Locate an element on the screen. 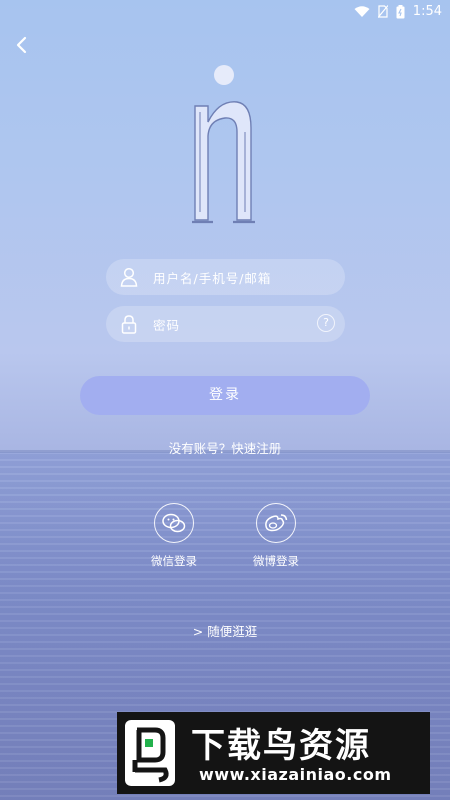 This screenshot has width=450, height=800. help-question-icon: ? is located at coordinates (326, 323).